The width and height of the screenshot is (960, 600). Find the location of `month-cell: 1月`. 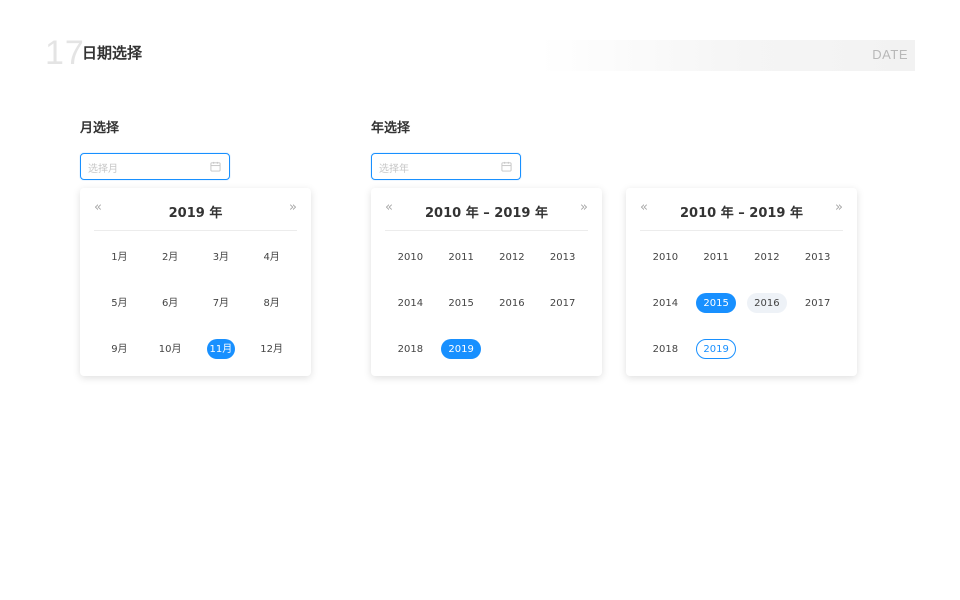

month-cell: 1月 is located at coordinates (119, 257).